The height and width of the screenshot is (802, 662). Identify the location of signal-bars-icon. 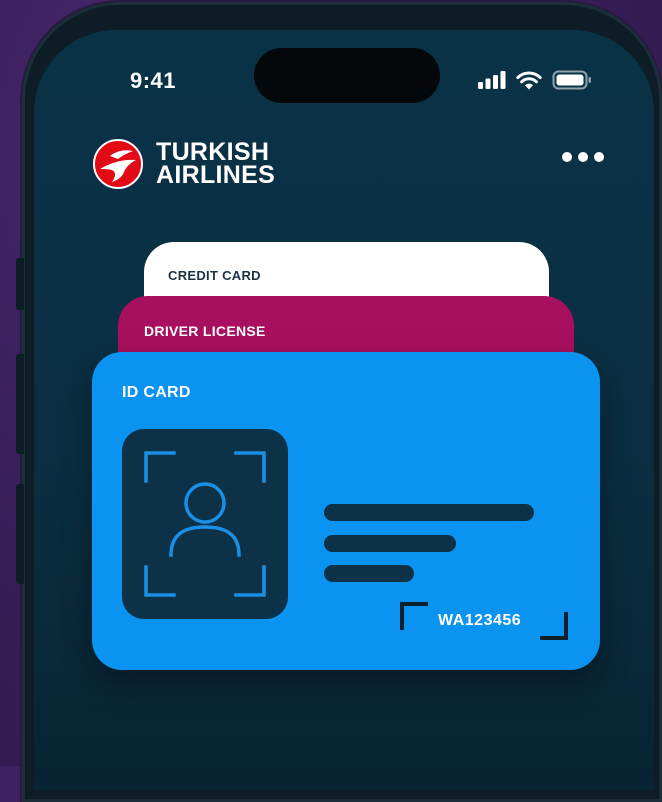
(492, 80).